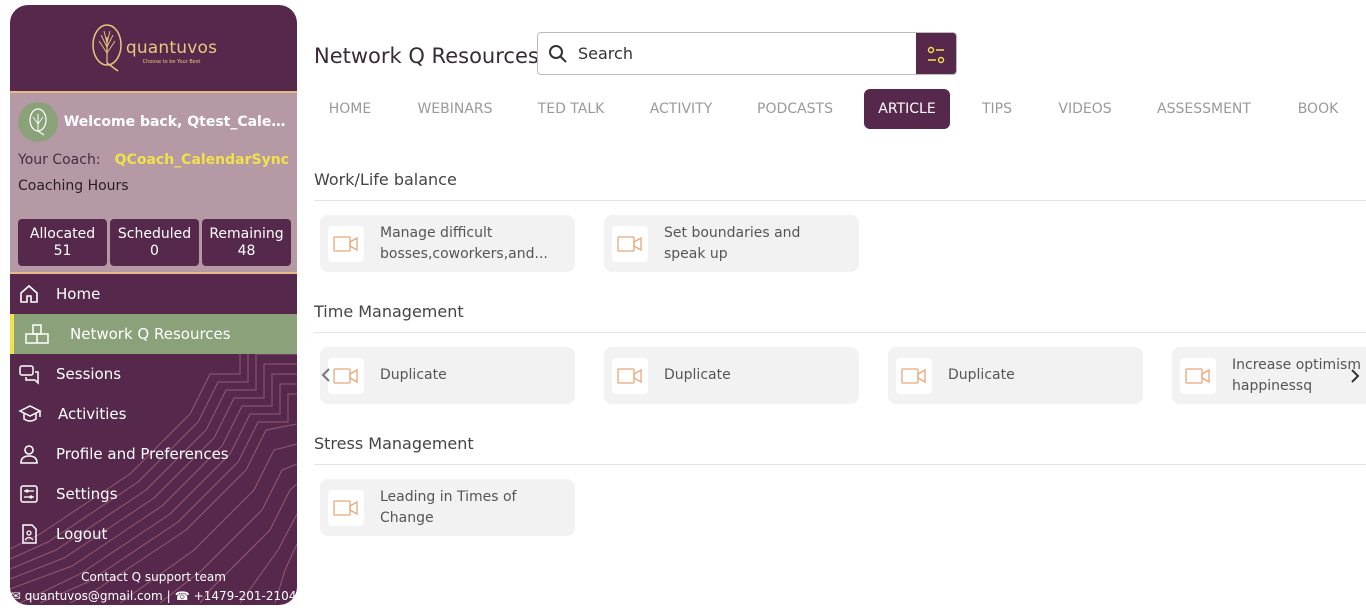  I want to click on filter-button, so click(936, 53).